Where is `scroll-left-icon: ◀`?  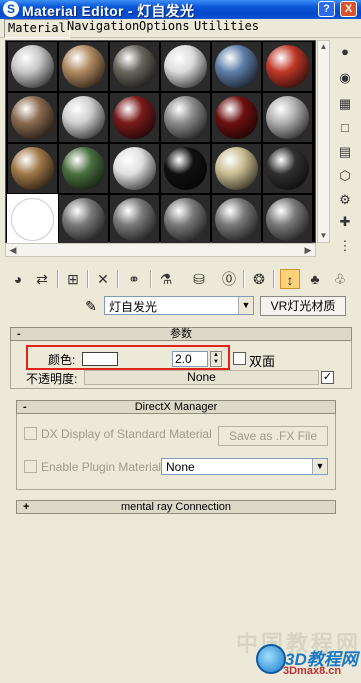 scroll-left-icon: ◀ is located at coordinates (13, 250).